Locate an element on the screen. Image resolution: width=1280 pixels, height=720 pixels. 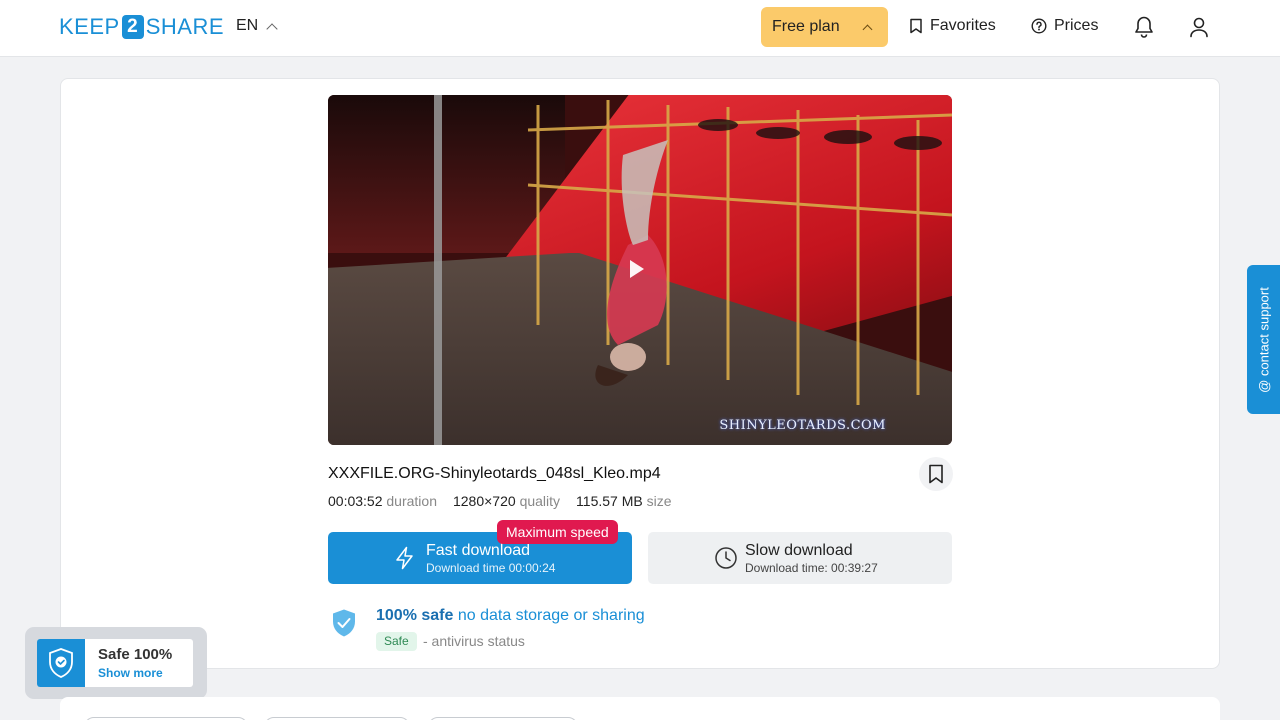
duration-label: duration is located at coordinates (411, 501).